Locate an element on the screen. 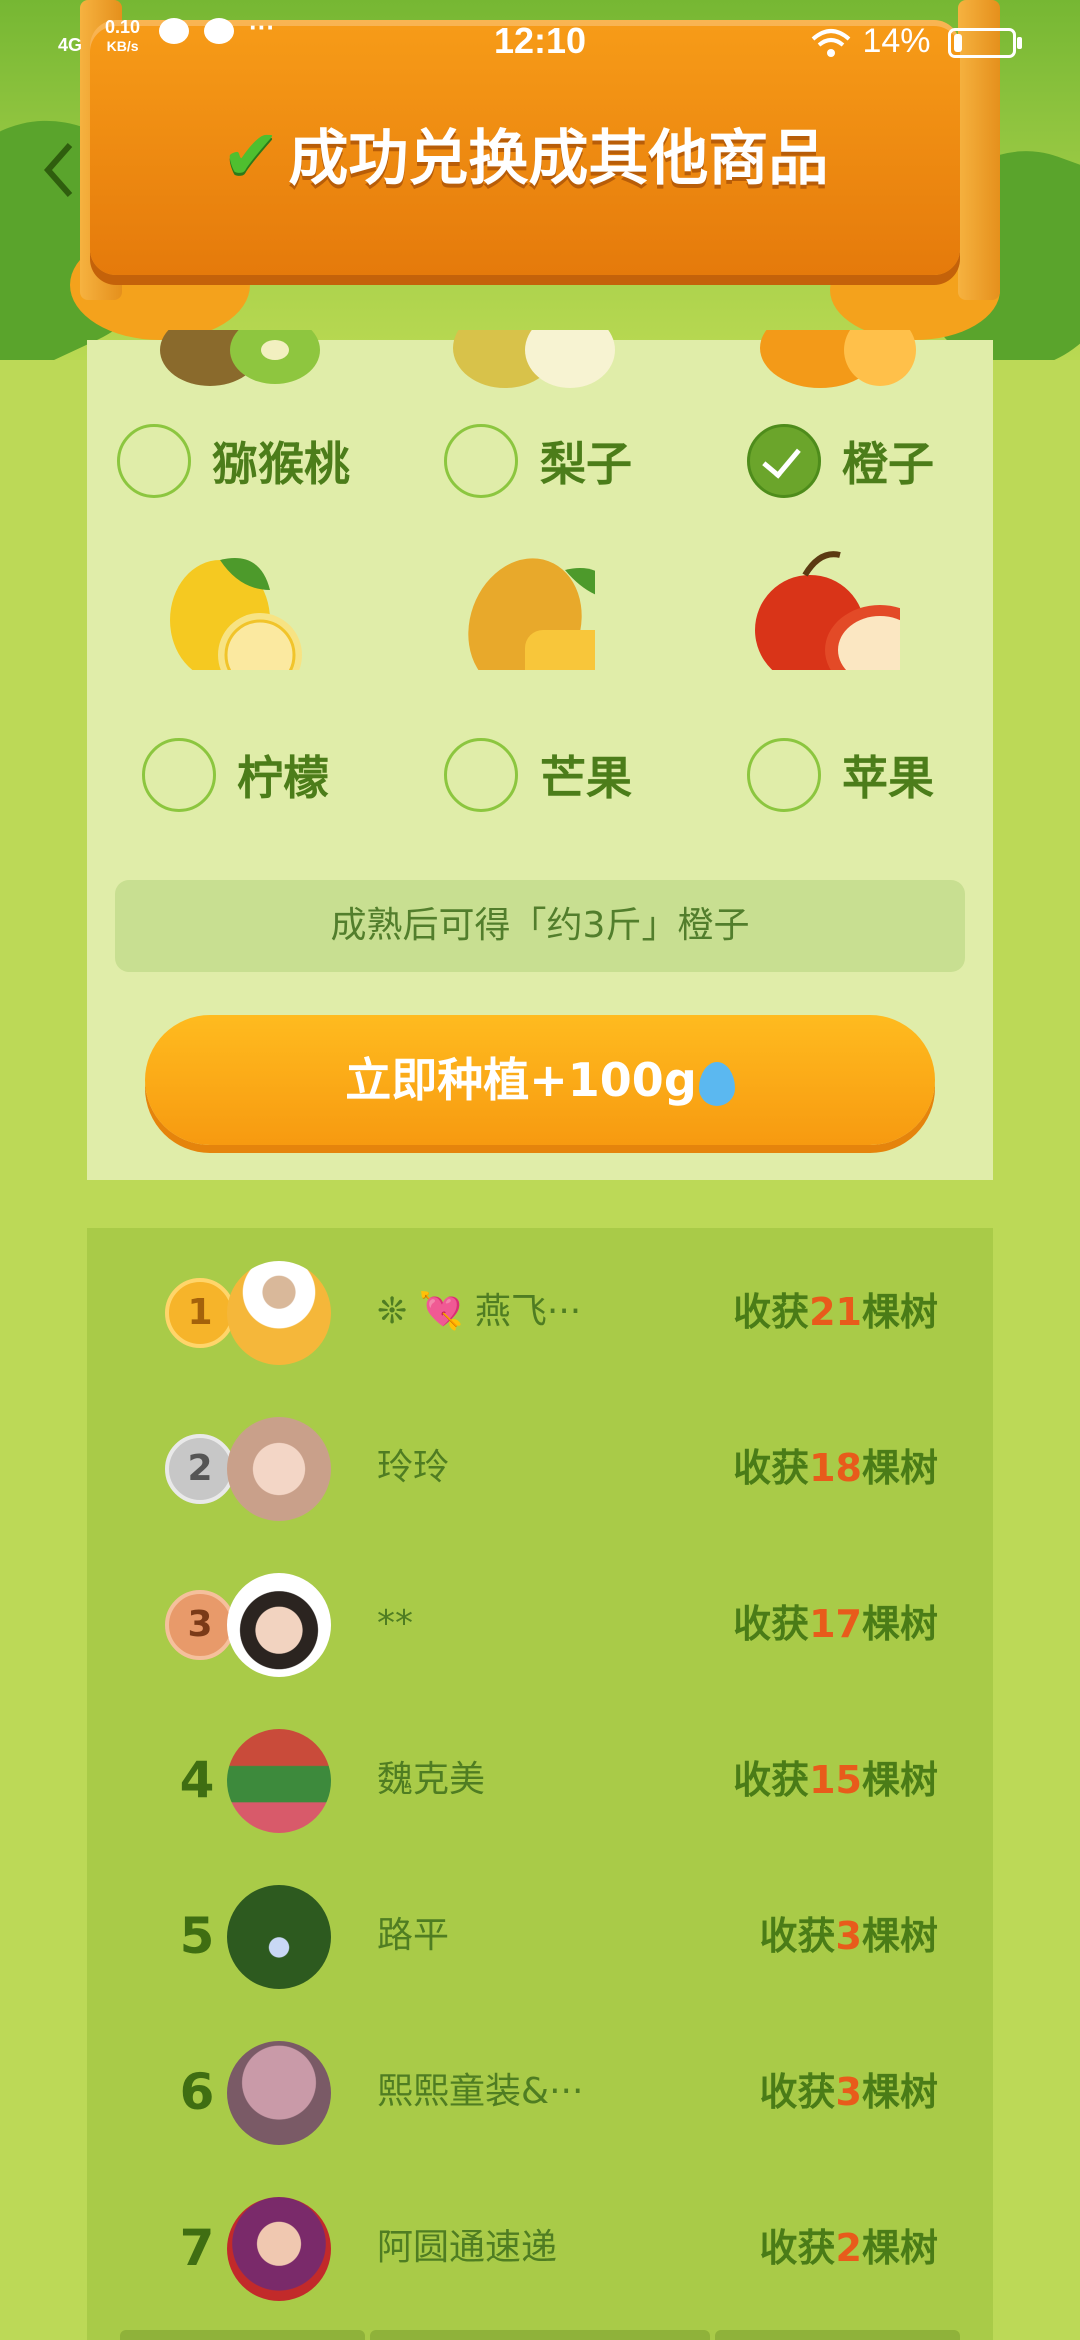 The height and width of the screenshot is (2340, 1080). leaderboard-row: 7 阿圆通速递 收获2棵树 is located at coordinates (540, 2248).